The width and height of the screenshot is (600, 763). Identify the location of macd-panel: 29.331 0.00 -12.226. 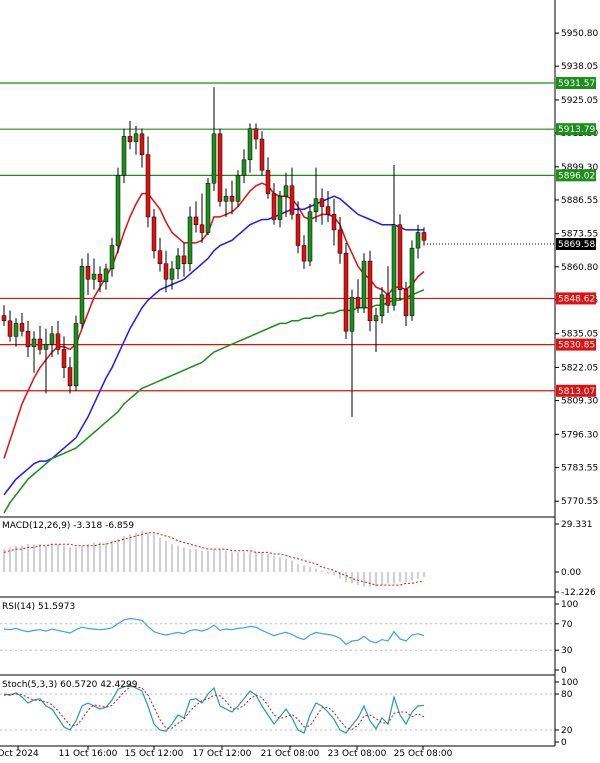
(299, 559).